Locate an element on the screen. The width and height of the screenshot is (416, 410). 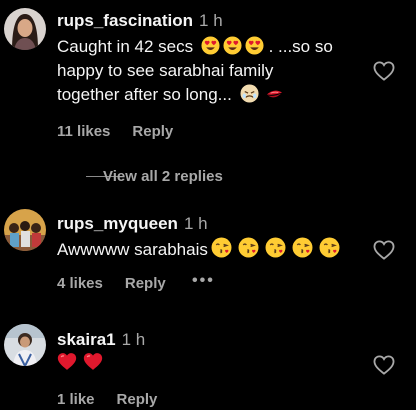
comment-text-part: Awwwww sarabhais is located at coordinates (132, 249).